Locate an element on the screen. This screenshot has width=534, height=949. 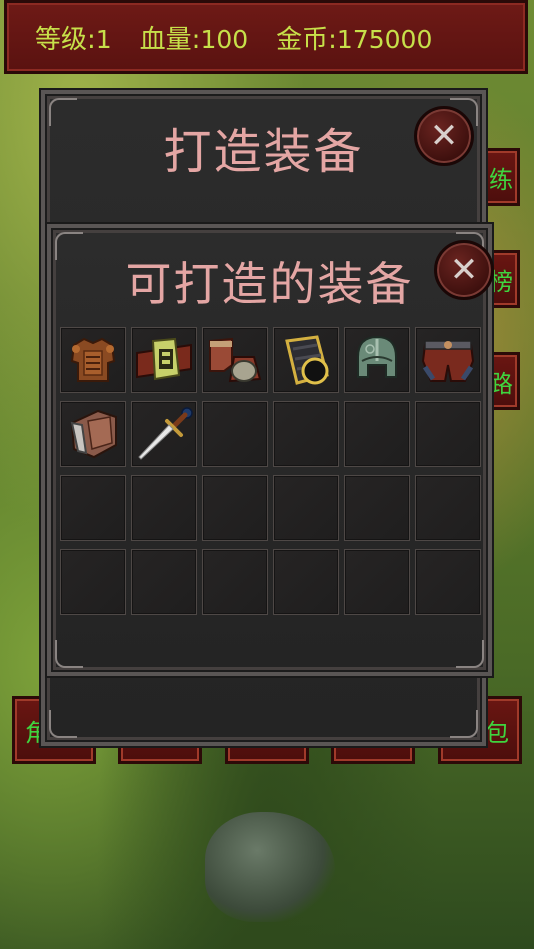
side-button-train: 练 is located at coordinates (500, 177).